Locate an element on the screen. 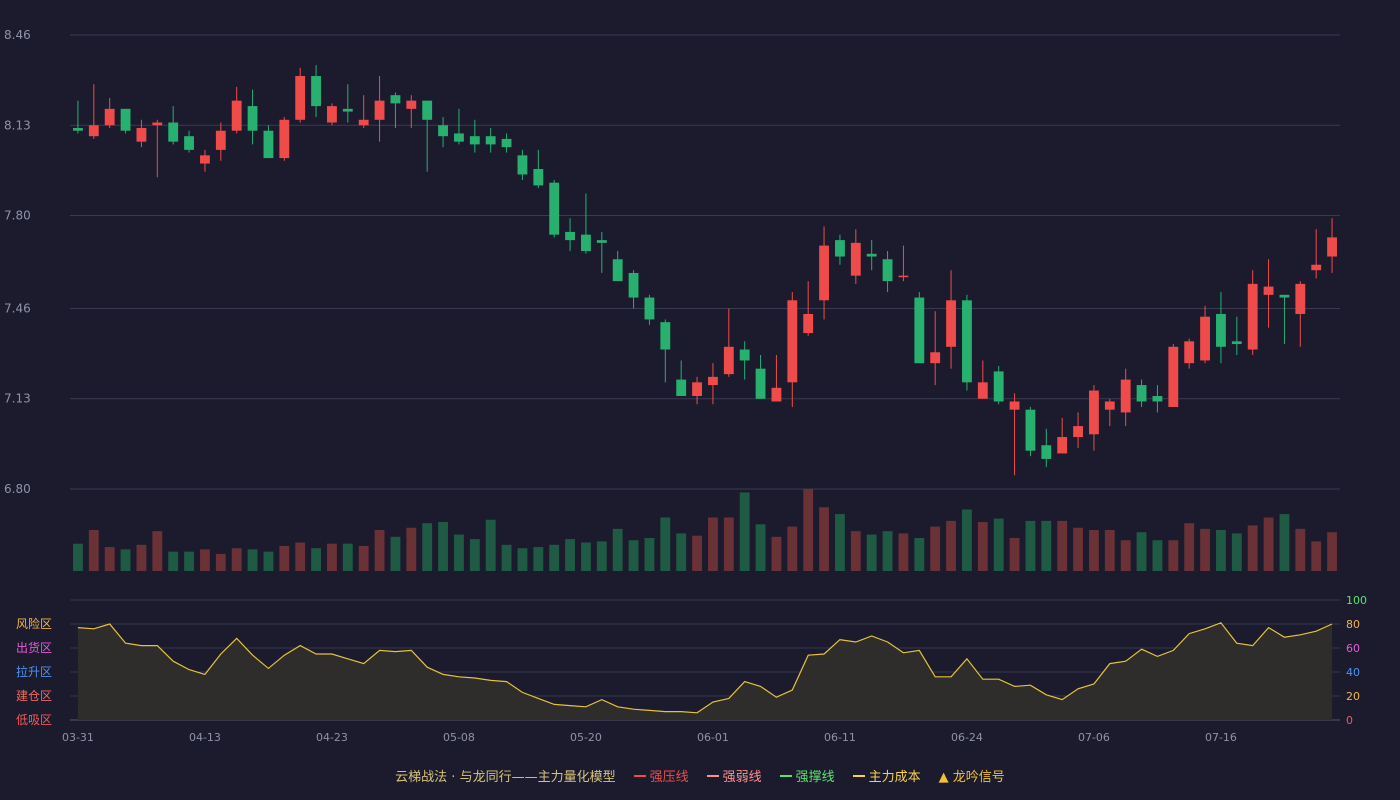 Image resolution: width=1400 pixels, height=800 pixels. legend: 强压线 强弱线 强撑线 主力成本 ▲ 龙吟信号 is located at coordinates (810, 777).